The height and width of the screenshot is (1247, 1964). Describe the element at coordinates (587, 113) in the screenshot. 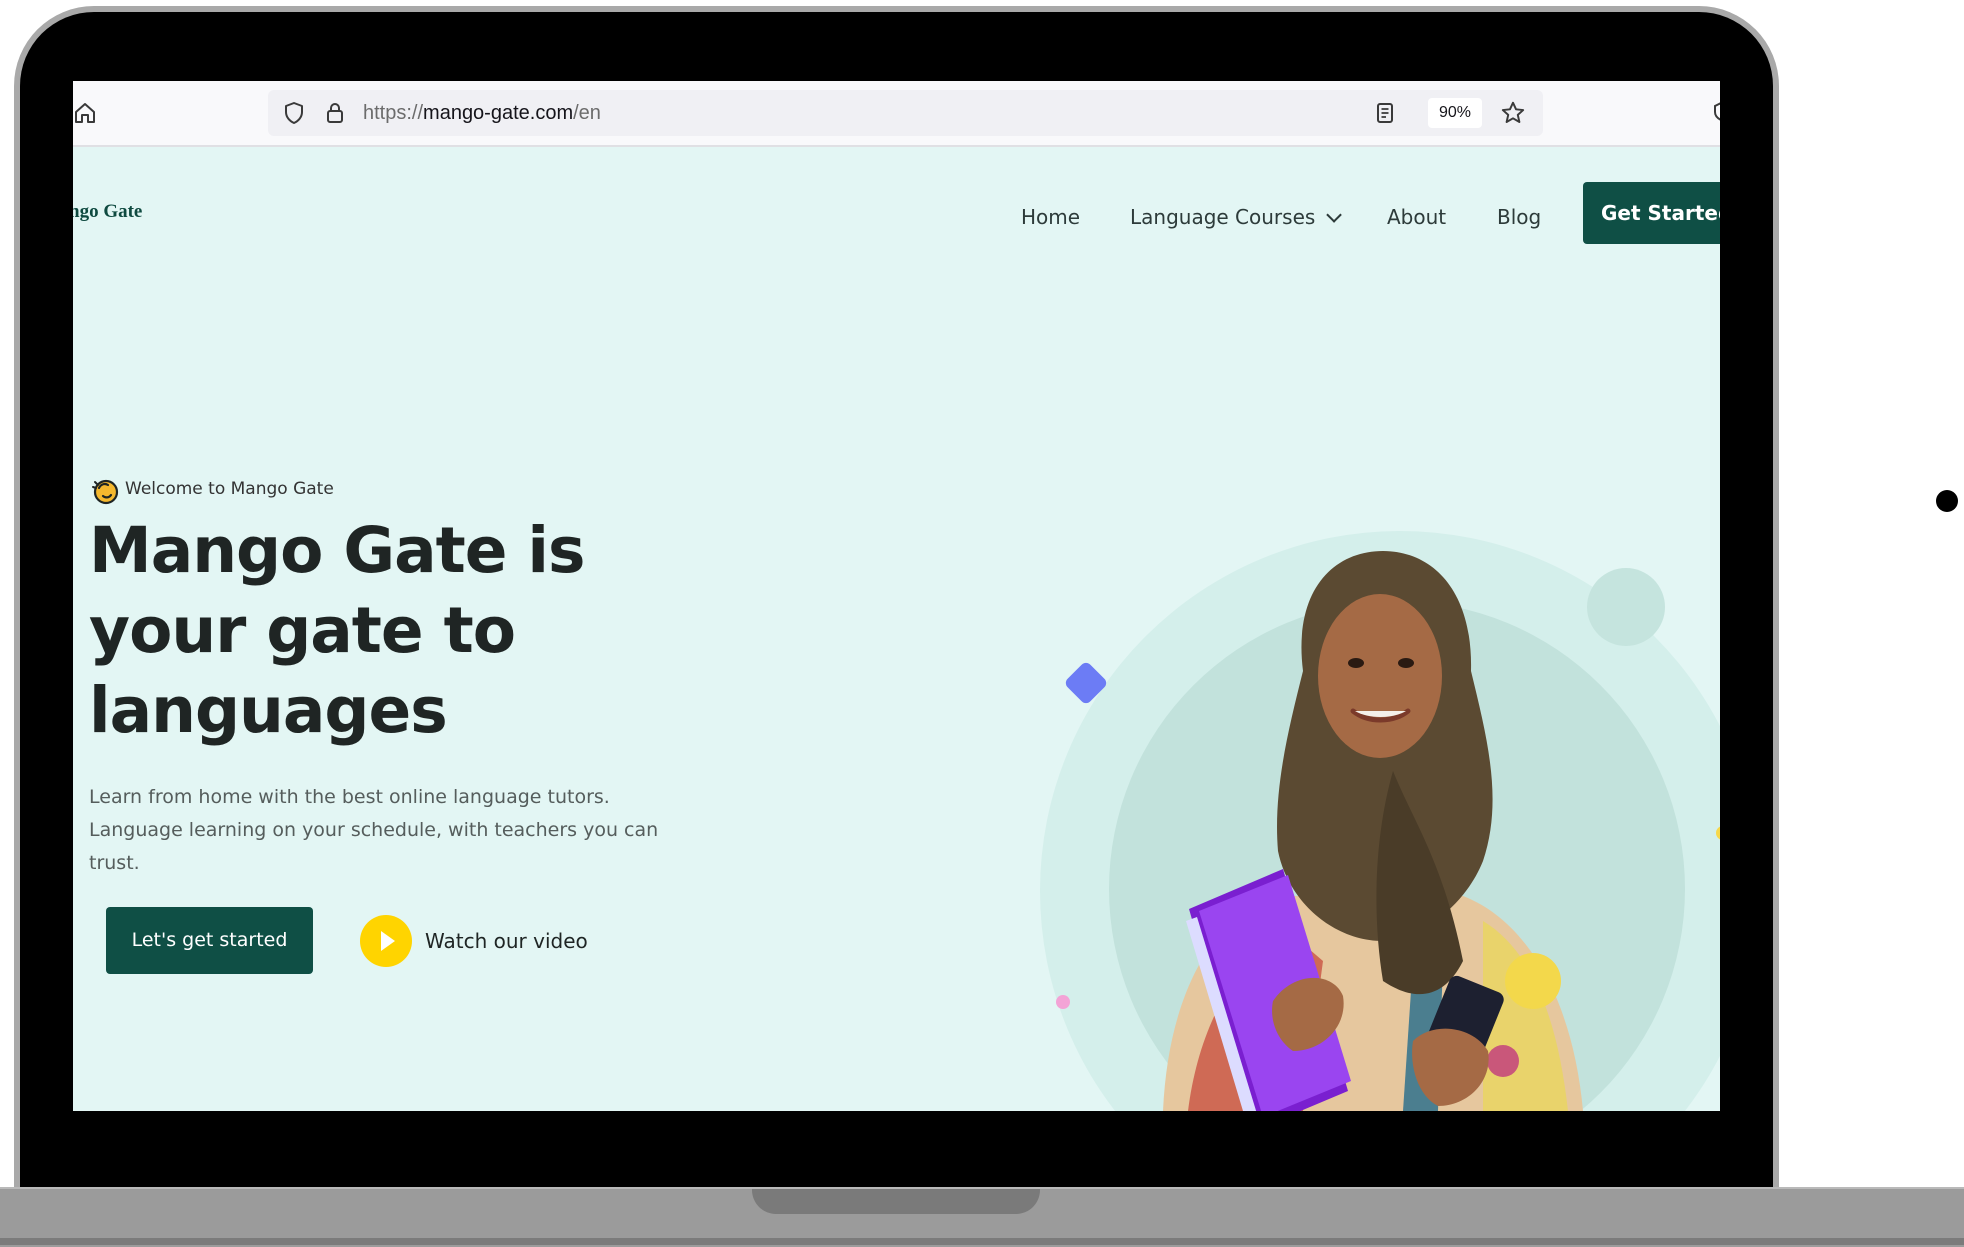

I see `url-path: /en` at that location.